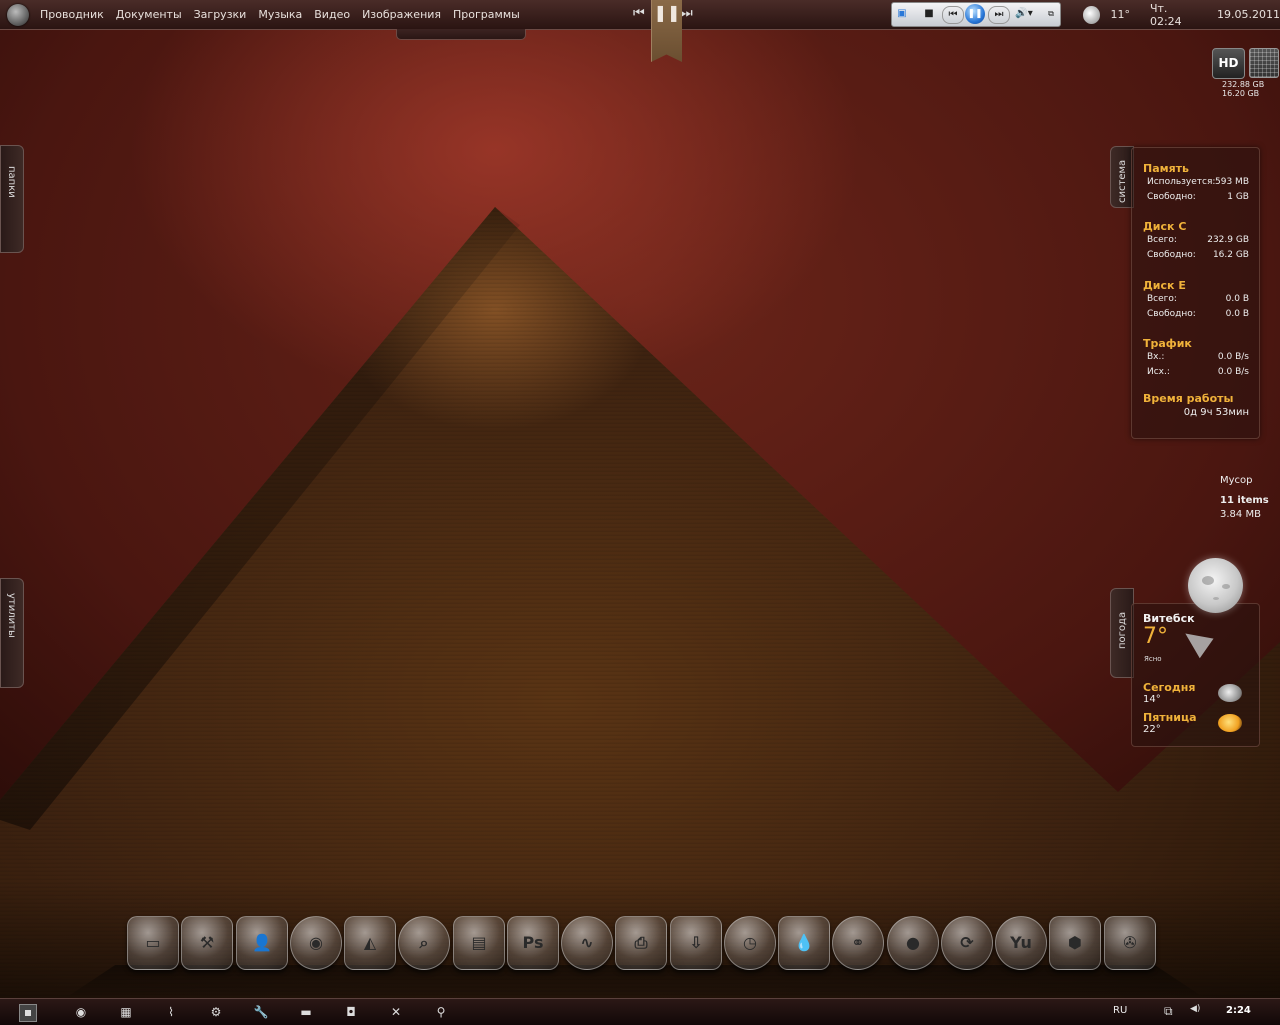 This screenshot has height=1025, width=1280. What do you see at coordinates (1264, 63) in the screenshot?
I see `grid-icon` at bounding box center [1264, 63].